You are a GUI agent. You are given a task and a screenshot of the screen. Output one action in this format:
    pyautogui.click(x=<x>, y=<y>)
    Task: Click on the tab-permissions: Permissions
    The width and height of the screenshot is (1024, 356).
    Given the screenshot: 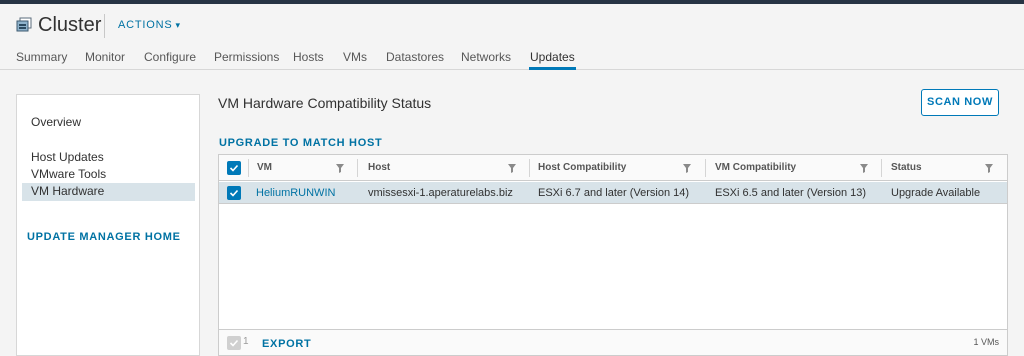 What is the action you would take?
    pyautogui.click(x=246, y=57)
    